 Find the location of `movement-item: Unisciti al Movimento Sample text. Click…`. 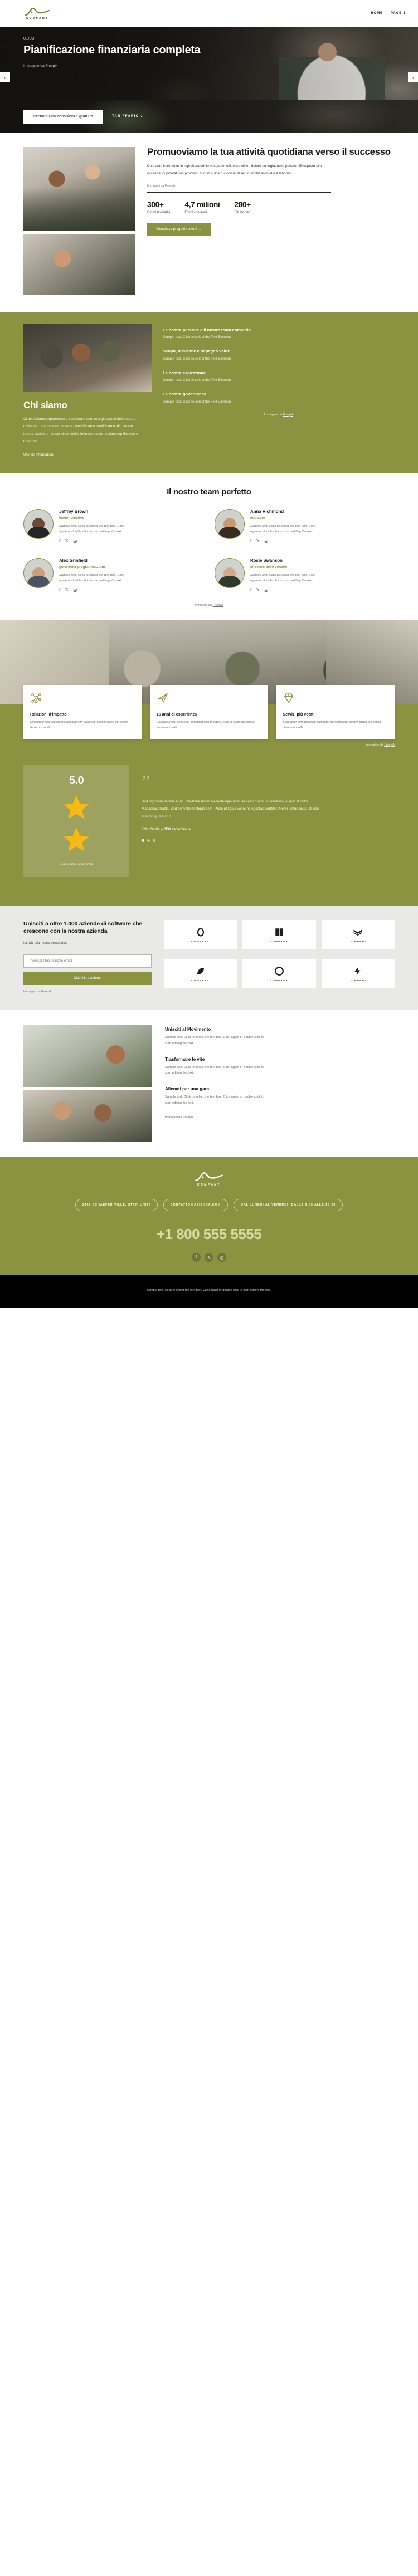

movement-item: Unisciti al Movimento Sample text. Click… is located at coordinates (280, 1036).